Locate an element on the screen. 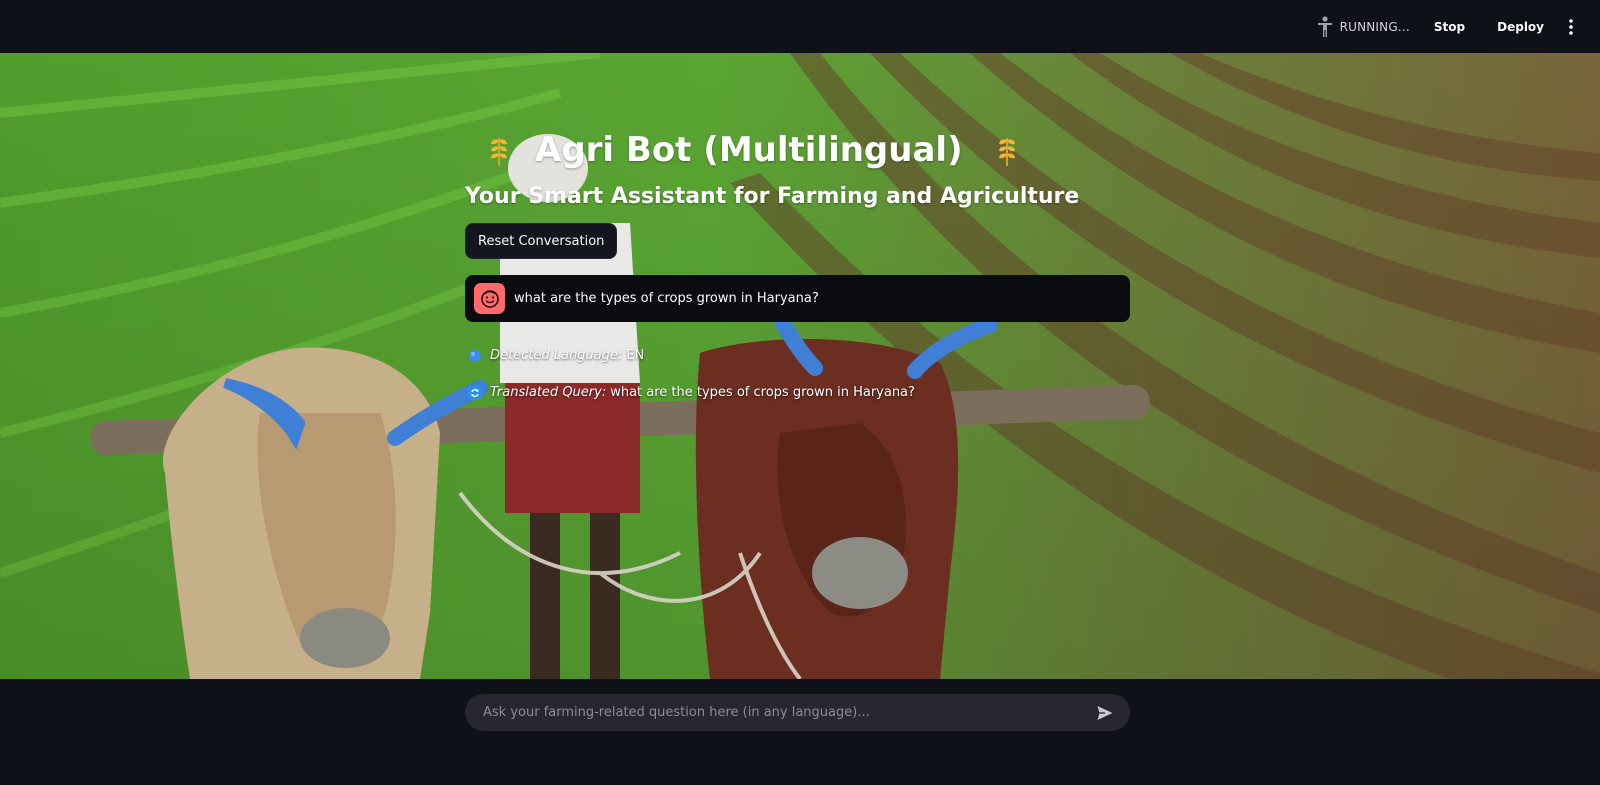 The height and width of the screenshot is (785, 1600). title-row: Agri Bot (Multilingual) is located at coordinates (797, 150).